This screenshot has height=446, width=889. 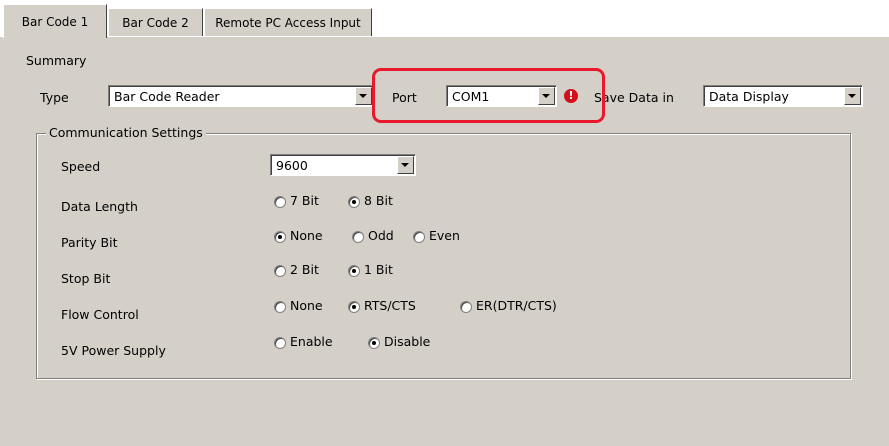 What do you see at coordinates (516, 305) in the screenshot?
I see `flow-er-dtr-cts-label: ER(DTR/CTS)` at bounding box center [516, 305].